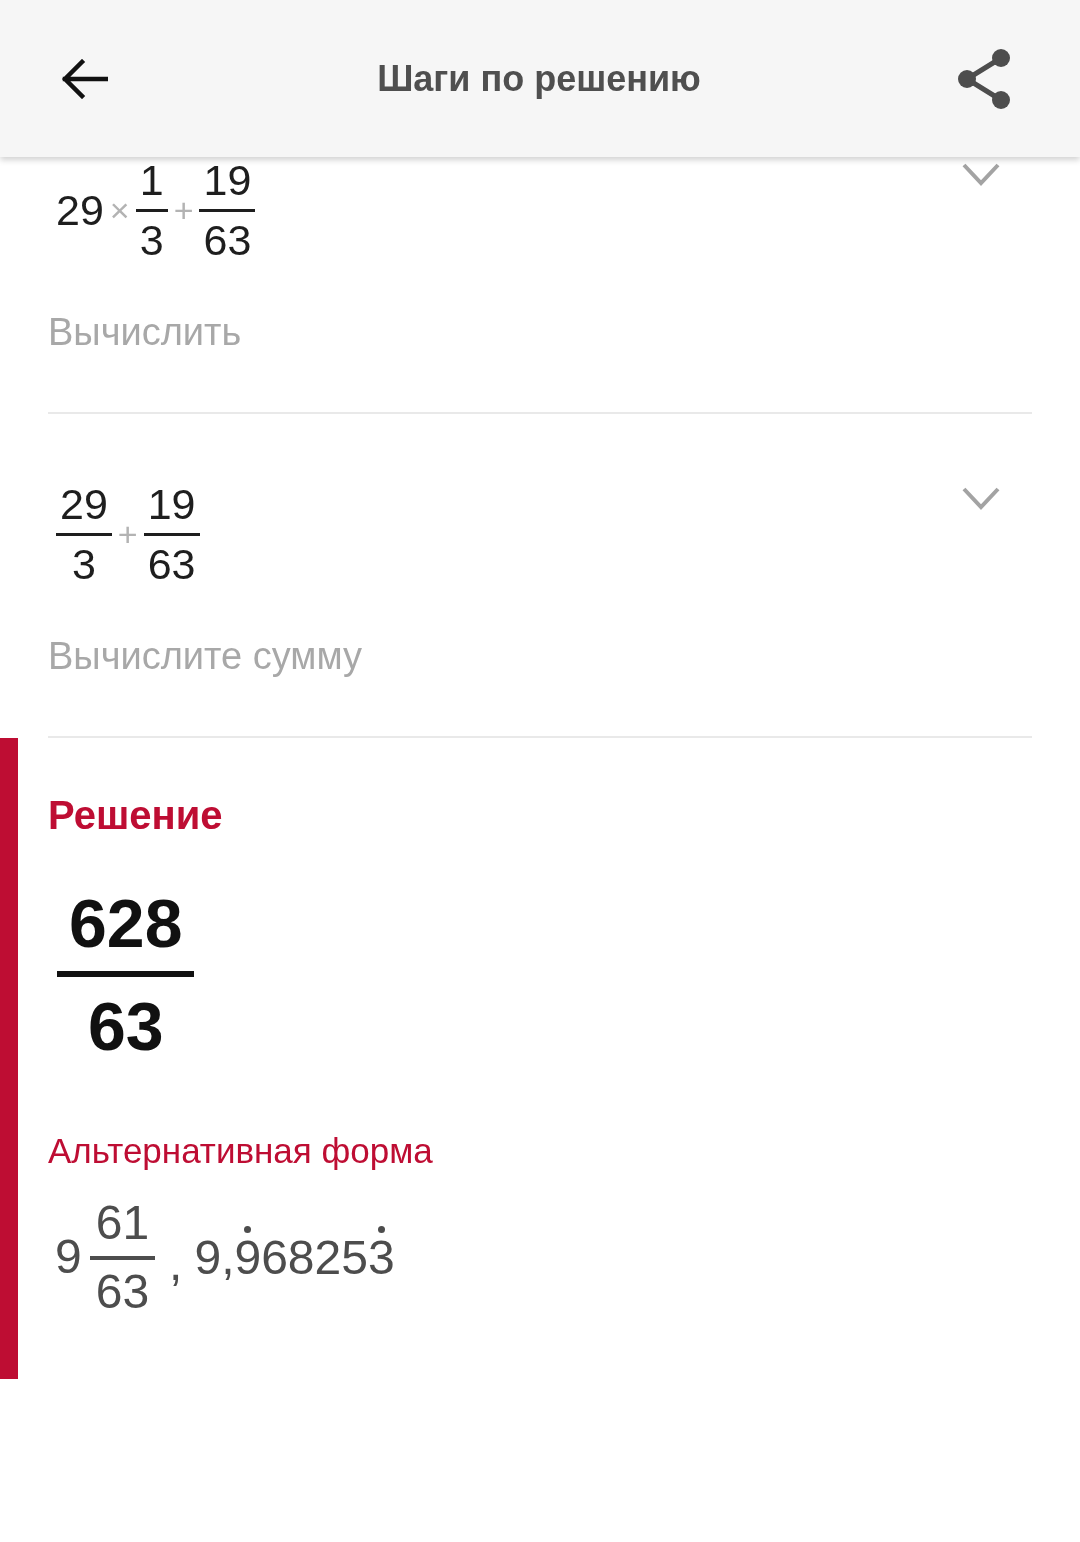 The height and width of the screenshot is (1542, 1080). What do you see at coordinates (240, 1150) in the screenshot?
I see `alternative-form-heading: Альтернативная форма` at bounding box center [240, 1150].